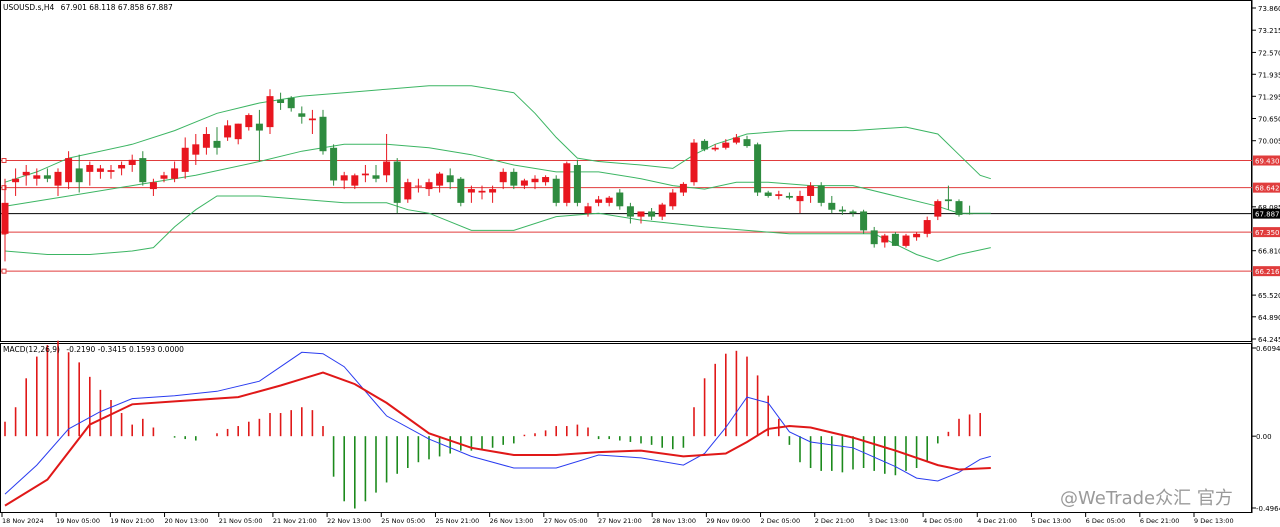 The height and width of the screenshot is (527, 1280). Describe the element at coordinates (31, 349) in the screenshot. I see `macd-label: MACD(12,26,9)` at that location.